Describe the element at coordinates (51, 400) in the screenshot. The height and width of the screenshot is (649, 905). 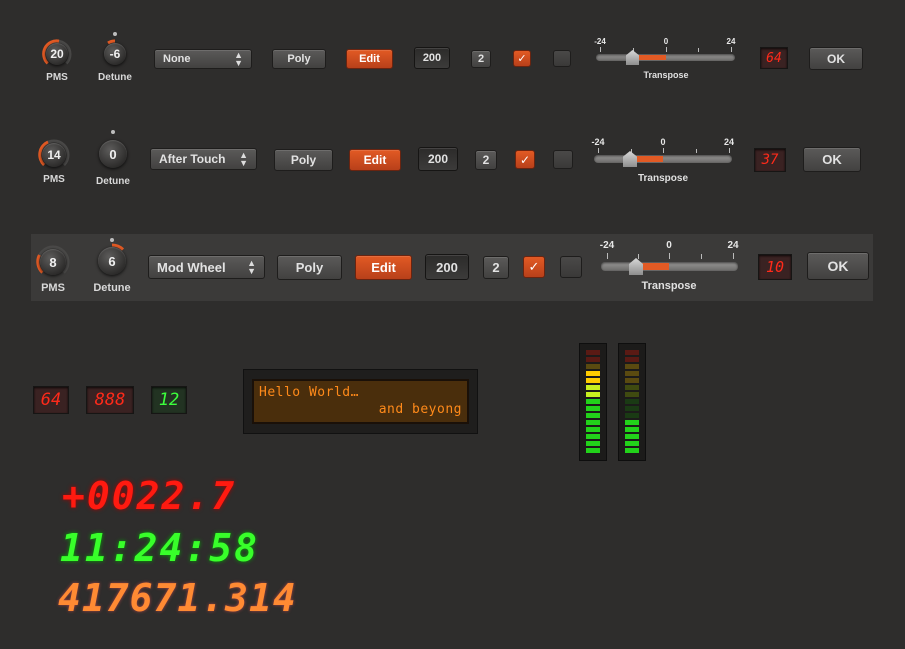
I see `red-segment-display-a: 64` at that location.